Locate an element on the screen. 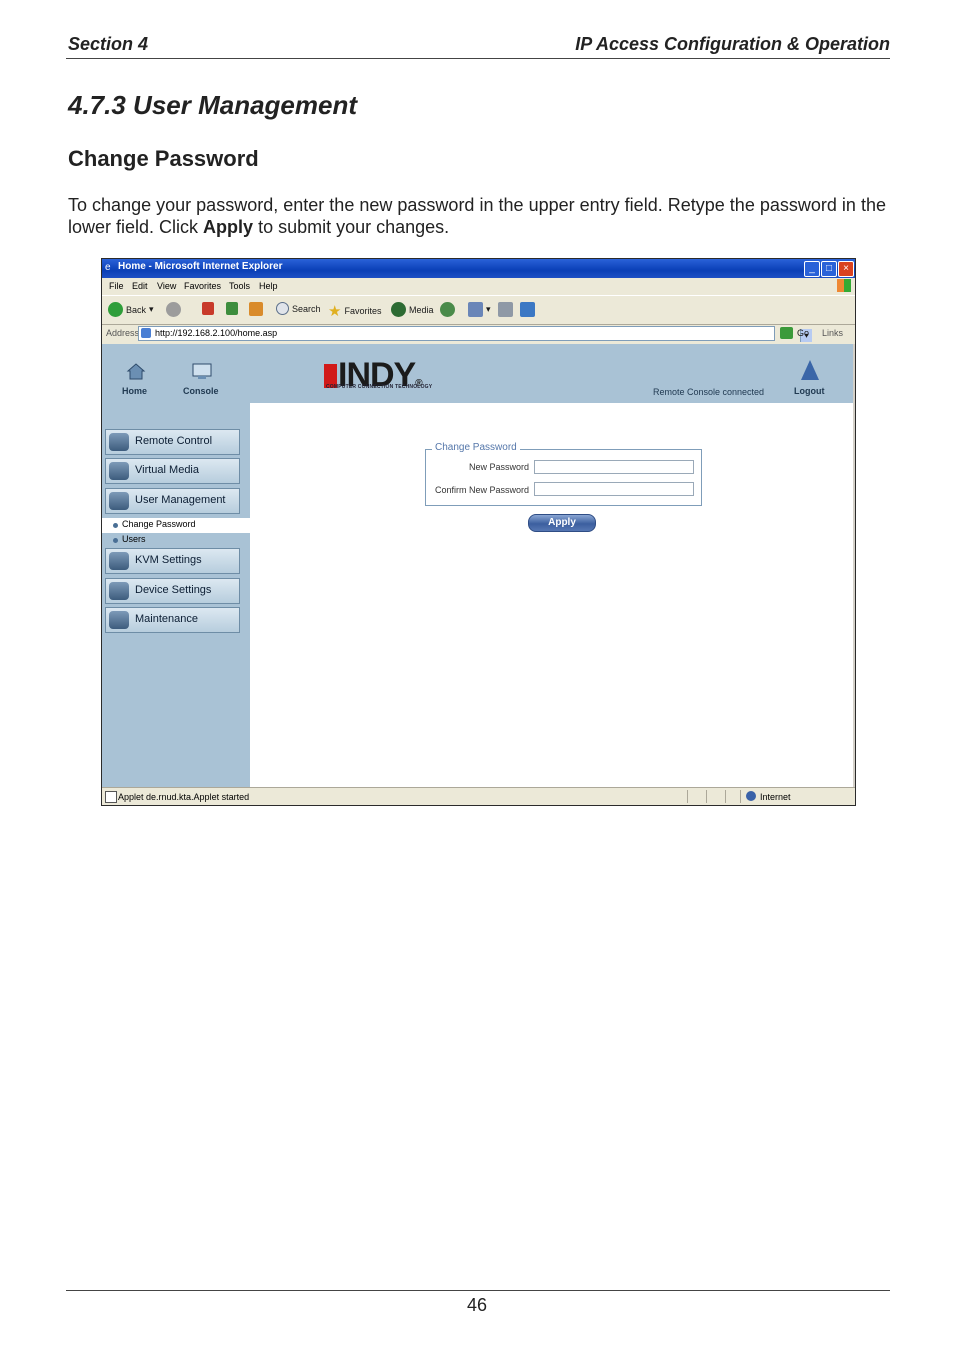  edit-button is located at coordinates (527, 309).